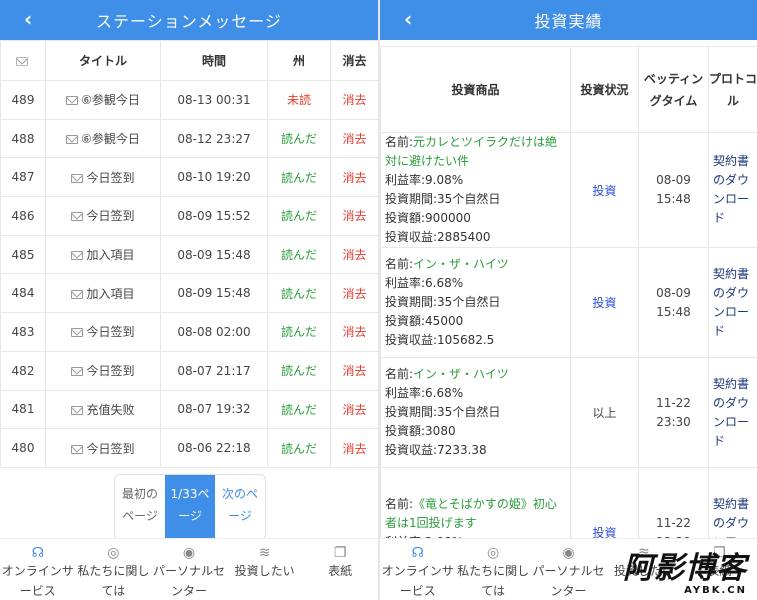 The image size is (757, 600). What do you see at coordinates (568, 89) in the screenshot?
I see `table-header-row: 投資商品 投資状況 ベッティングタイム プロトコル` at bounding box center [568, 89].